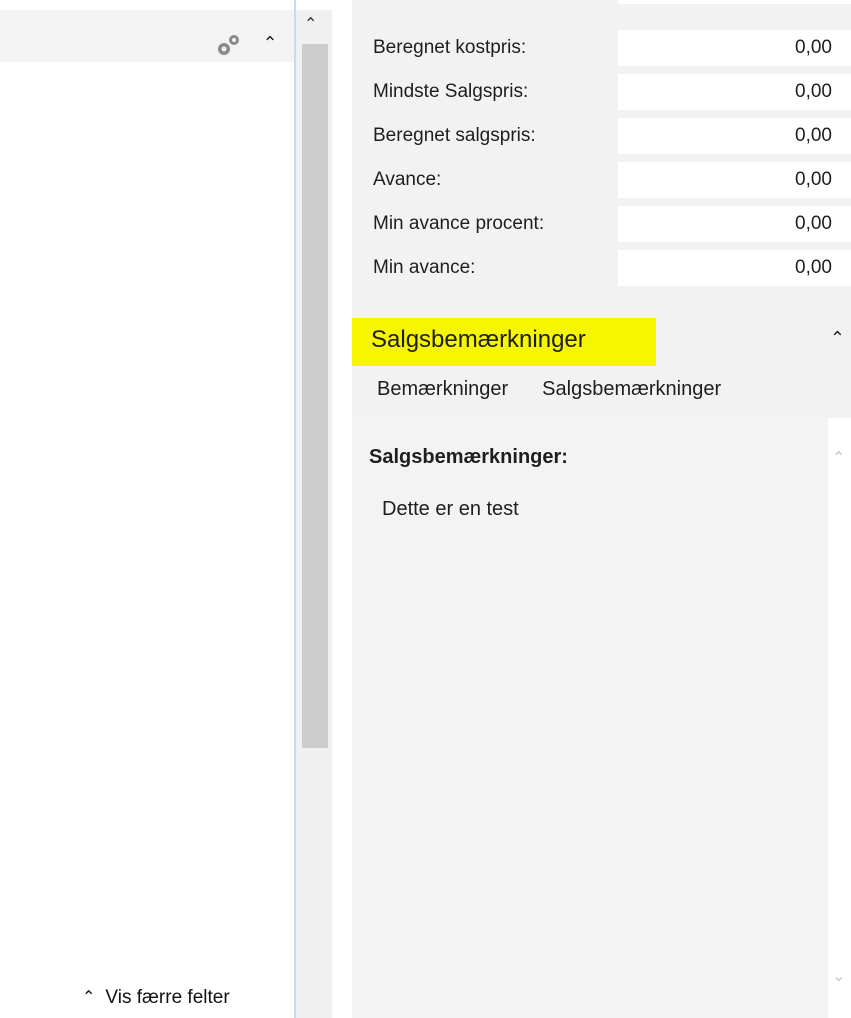 The height and width of the screenshot is (1018, 851). I want to click on section-tabs: Bemærkninger Salgsbemærkninger, so click(549, 389).